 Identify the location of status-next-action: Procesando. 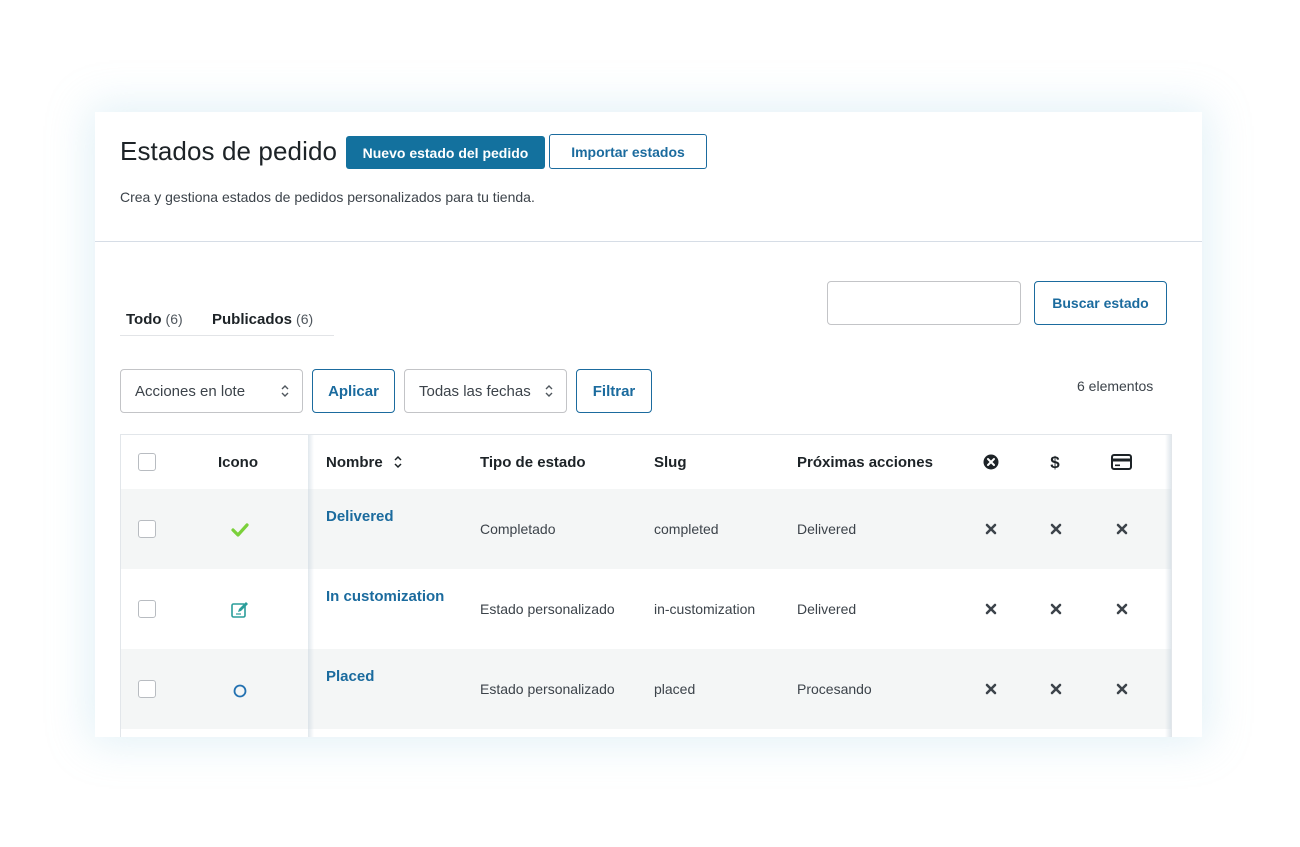
(834, 689).